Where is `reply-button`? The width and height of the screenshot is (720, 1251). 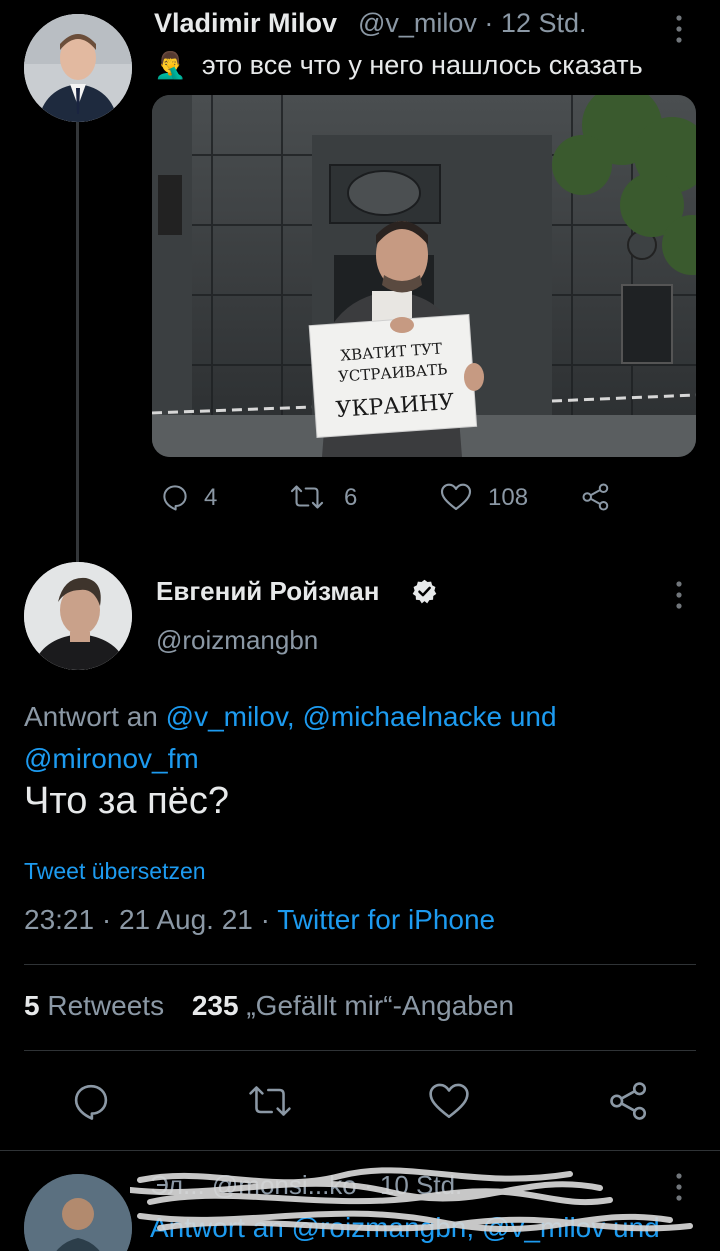
reply-button is located at coordinates (92, 1102).